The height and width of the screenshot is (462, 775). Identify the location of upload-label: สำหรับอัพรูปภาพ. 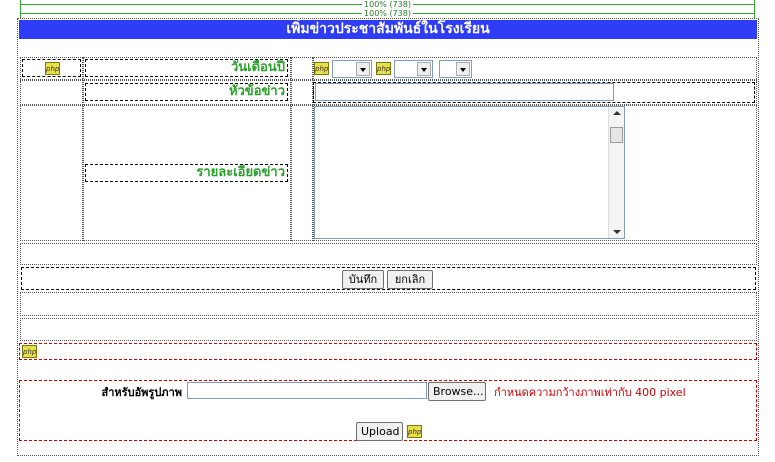
(141, 392).